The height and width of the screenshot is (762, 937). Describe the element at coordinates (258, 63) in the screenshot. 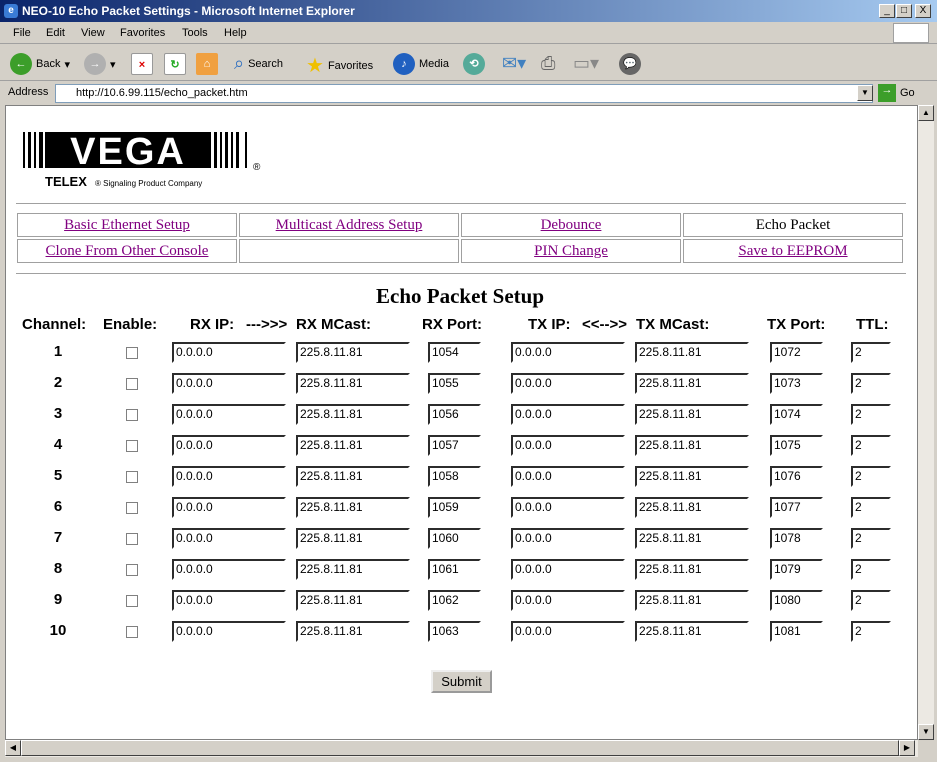

I see `search-button: ⌕ Search` at that location.